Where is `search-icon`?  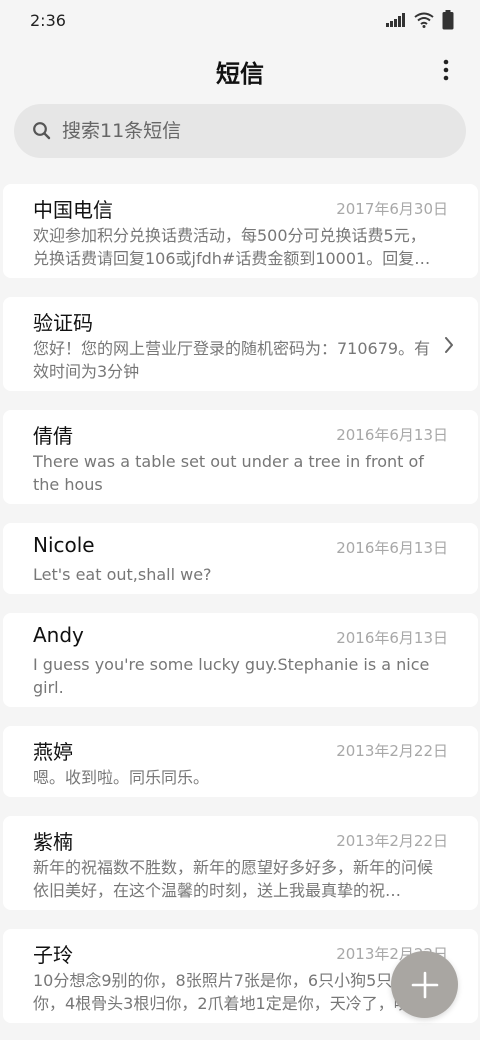 search-icon is located at coordinates (42, 131).